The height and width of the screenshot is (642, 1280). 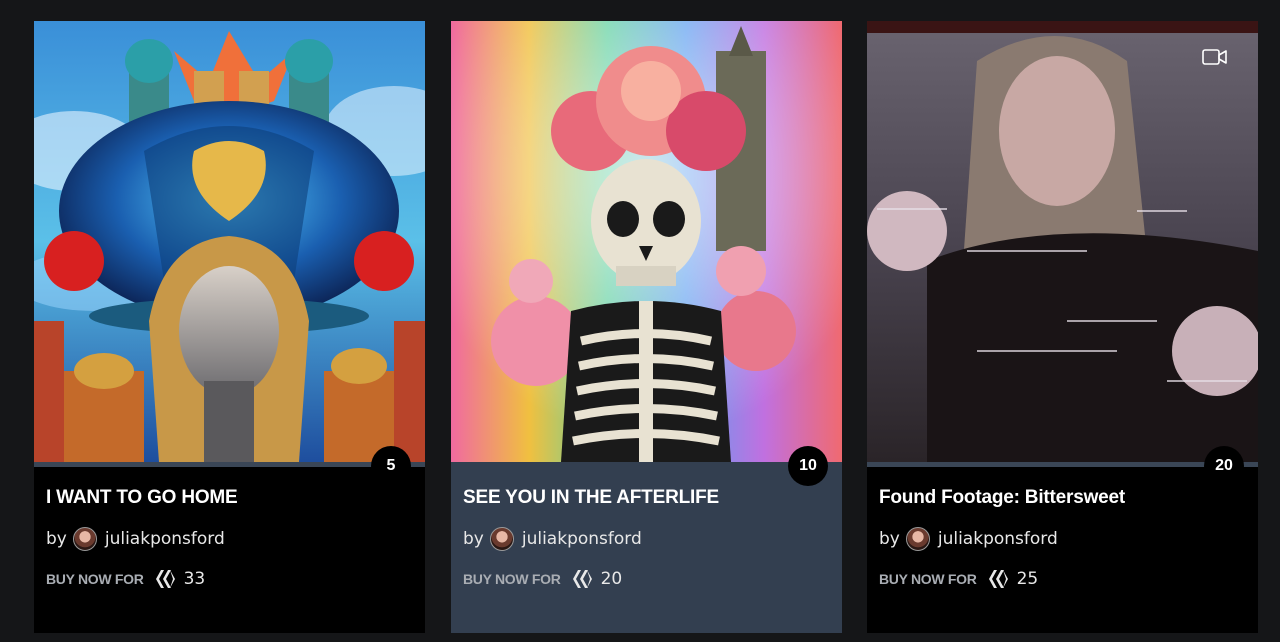 What do you see at coordinates (142, 498) in the screenshot?
I see `card-title: I WANT TO GO HOME` at bounding box center [142, 498].